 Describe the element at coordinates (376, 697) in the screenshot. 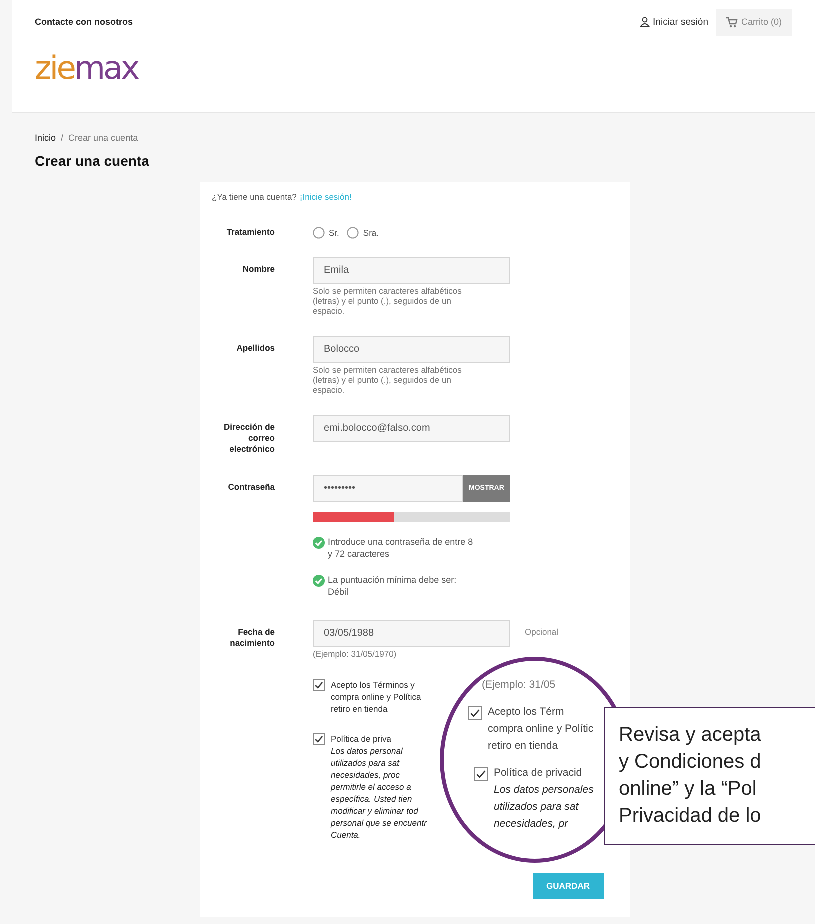

I see `consent-text: Acepto los Términos y compra online y Política retiro en tienda` at that location.